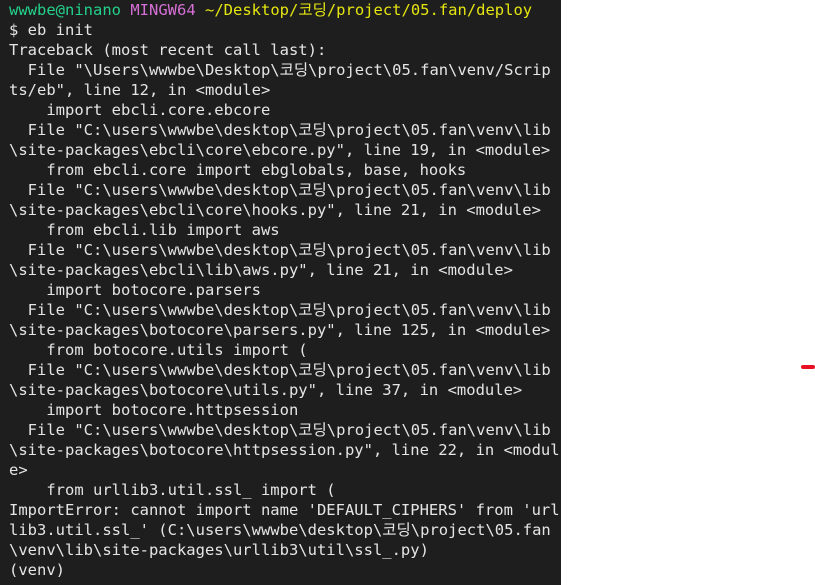 This screenshot has height=585, width=815. Describe the element at coordinates (18, 470) in the screenshot. I see `traceback-line: e>` at that location.